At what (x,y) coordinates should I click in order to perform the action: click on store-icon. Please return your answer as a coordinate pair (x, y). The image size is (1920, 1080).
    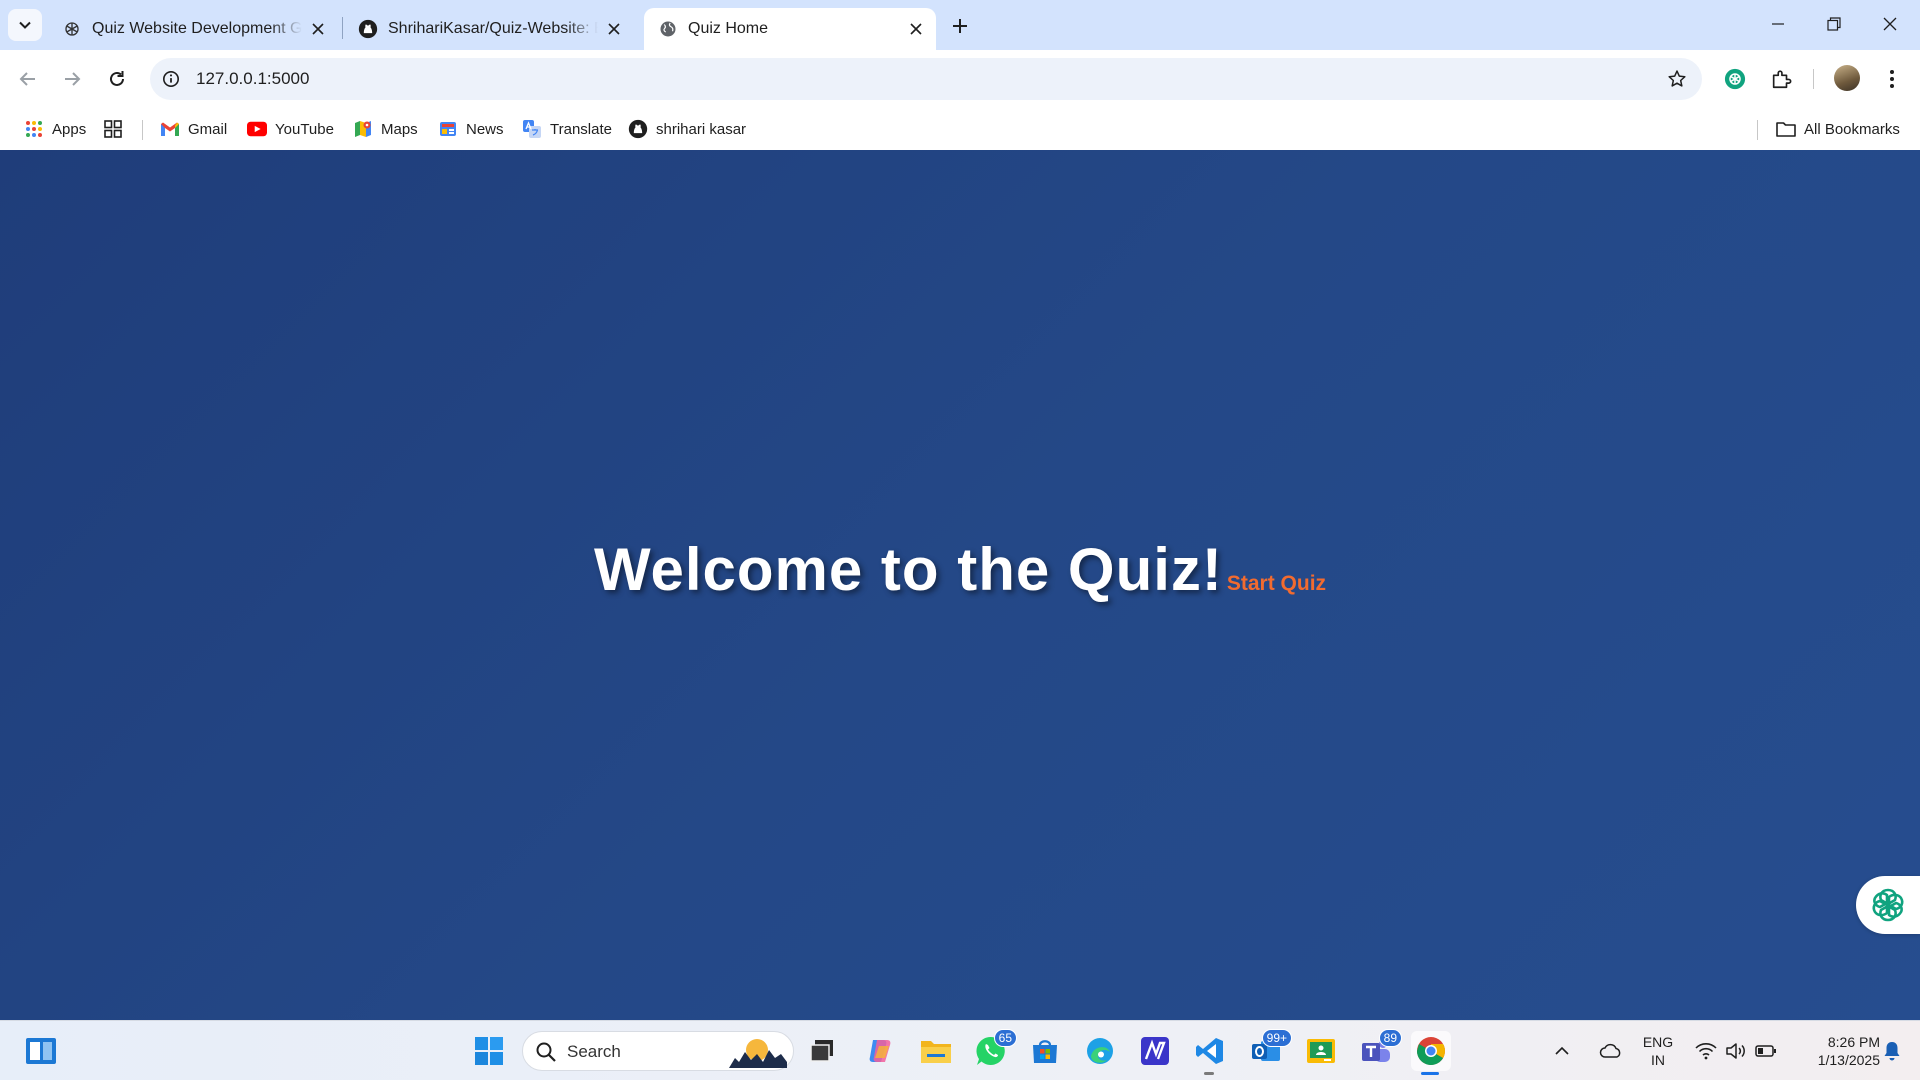
    Looking at the image, I should click on (1045, 1051).